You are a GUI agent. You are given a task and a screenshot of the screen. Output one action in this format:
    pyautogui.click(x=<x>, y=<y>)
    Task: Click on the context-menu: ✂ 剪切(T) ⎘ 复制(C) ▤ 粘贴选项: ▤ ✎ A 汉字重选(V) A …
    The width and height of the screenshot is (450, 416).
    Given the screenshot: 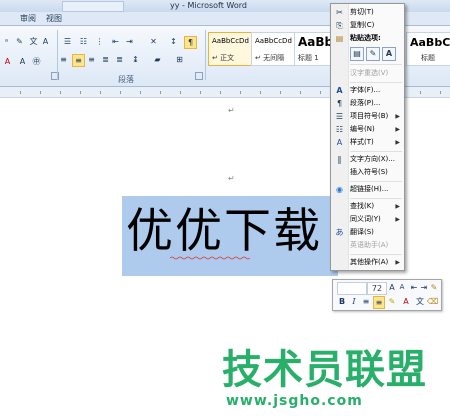 What is the action you would take?
    pyautogui.click(x=367, y=137)
    